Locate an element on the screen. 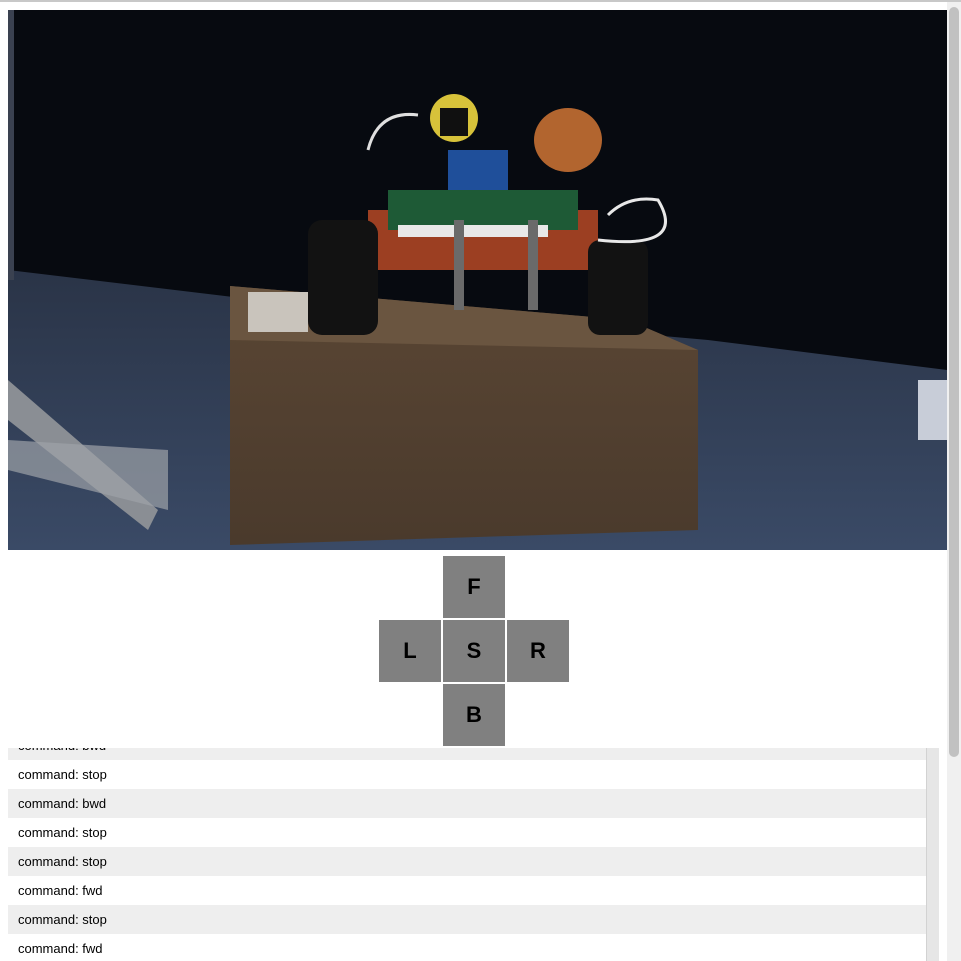  forward-button-label: F is located at coordinates (474, 586).